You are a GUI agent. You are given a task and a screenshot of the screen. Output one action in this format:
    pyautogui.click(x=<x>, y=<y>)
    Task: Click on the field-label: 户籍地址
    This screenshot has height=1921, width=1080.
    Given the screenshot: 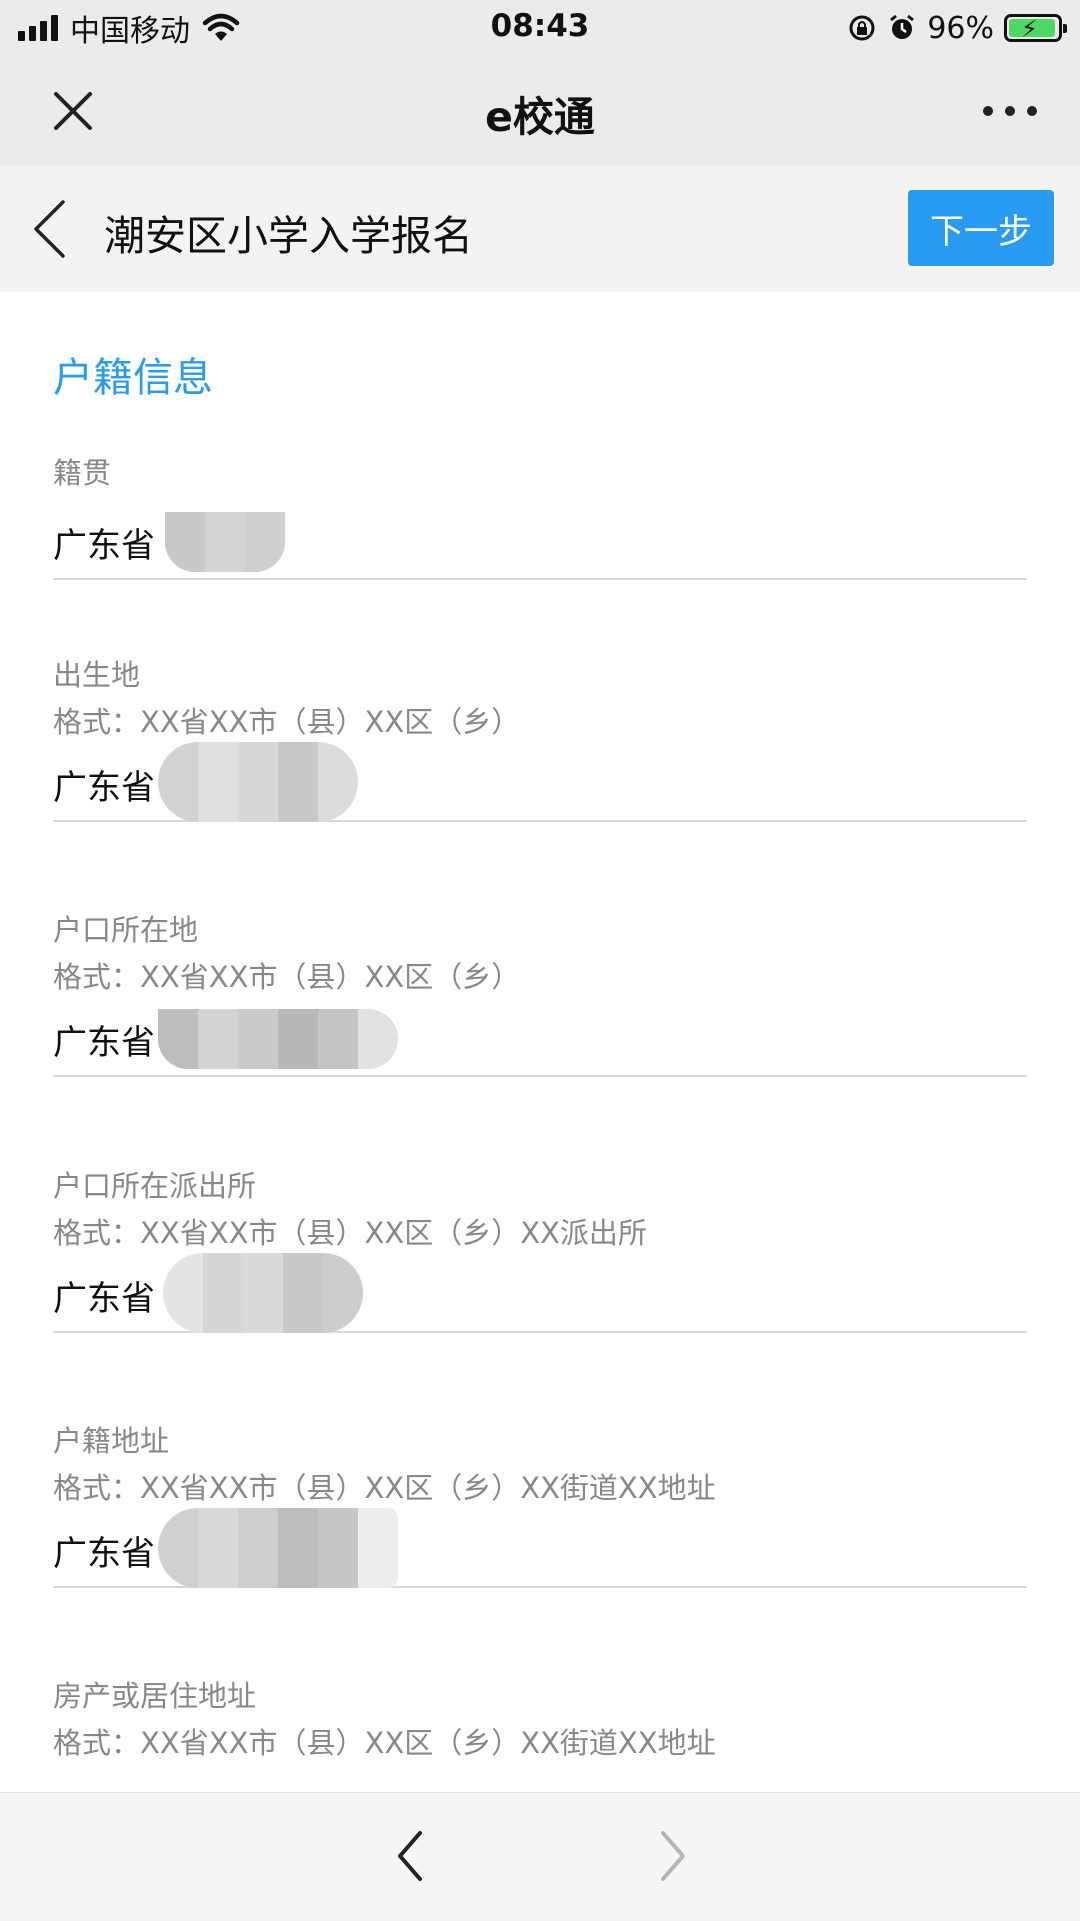 What is the action you would take?
    pyautogui.click(x=111, y=1441)
    